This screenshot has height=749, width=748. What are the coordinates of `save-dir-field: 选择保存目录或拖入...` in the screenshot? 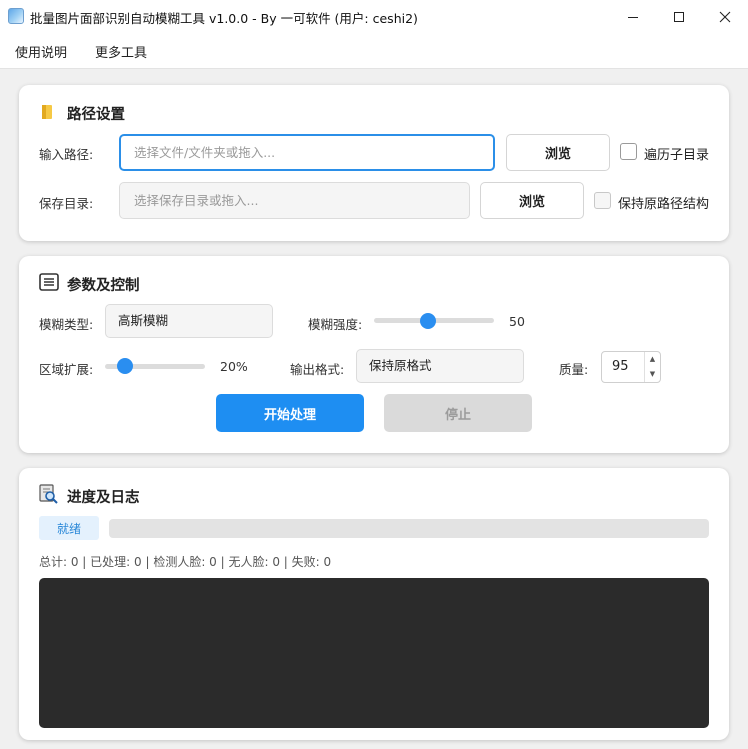 It's located at (294, 200).